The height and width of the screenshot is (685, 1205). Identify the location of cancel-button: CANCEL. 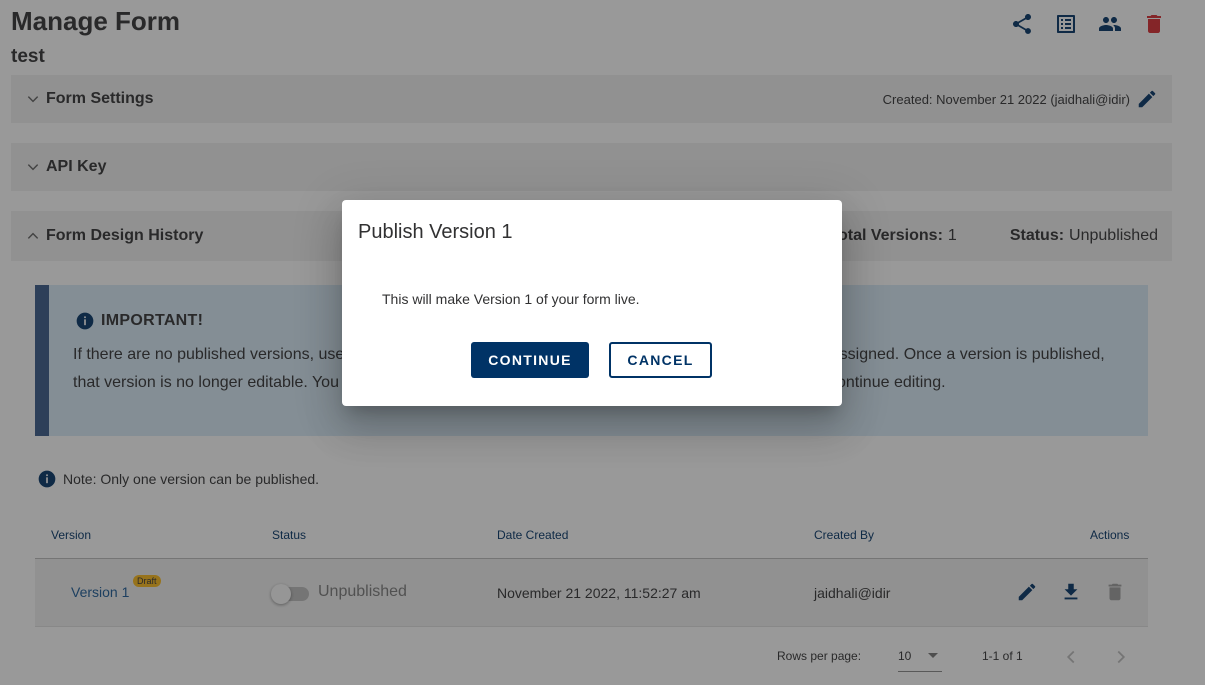
(660, 360).